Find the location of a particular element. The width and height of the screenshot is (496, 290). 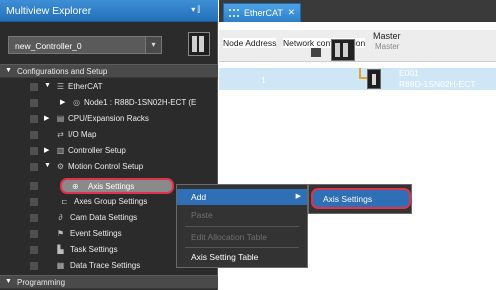

submenu-item-axis-settings: Axis Settings is located at coordinates (361, 198).